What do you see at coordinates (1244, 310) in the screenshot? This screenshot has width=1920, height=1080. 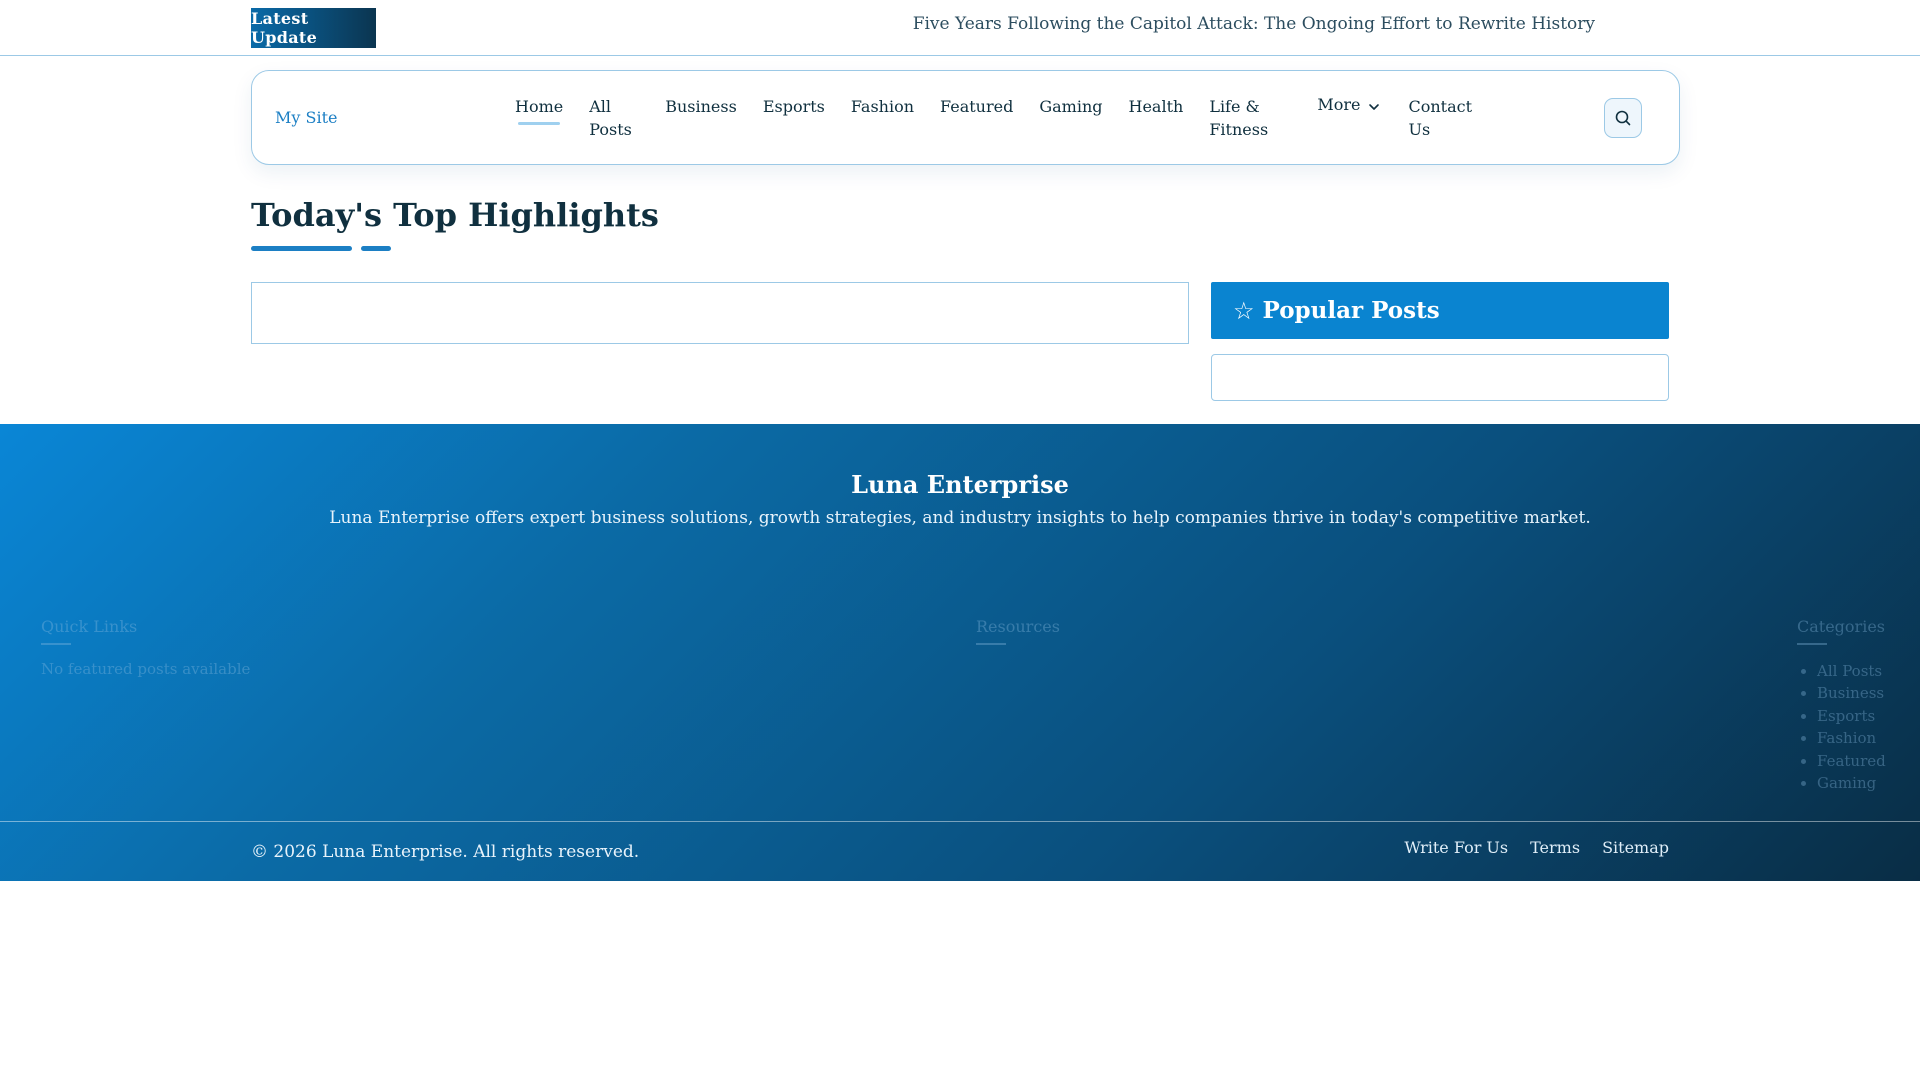 I see `star-icon: ☆` at bounding box center [1244, 310].